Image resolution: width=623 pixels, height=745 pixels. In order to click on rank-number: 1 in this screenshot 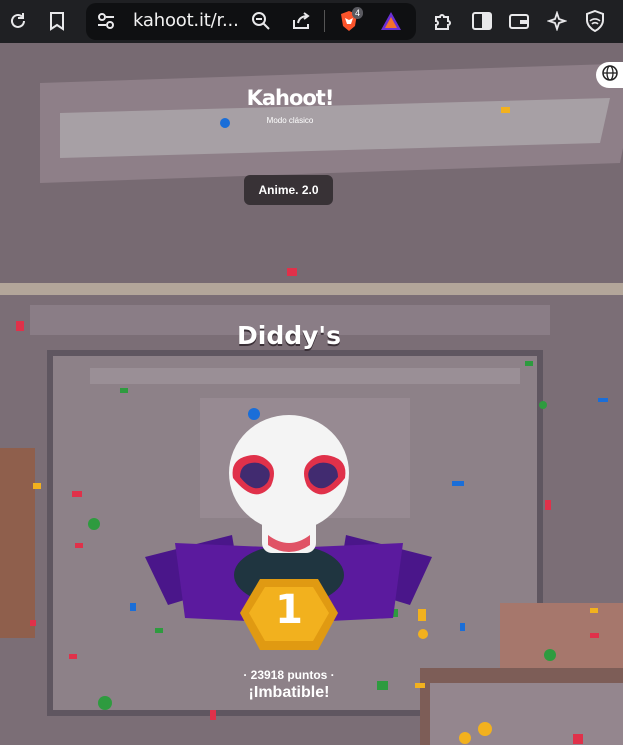, I will do `click(289, 610)`.